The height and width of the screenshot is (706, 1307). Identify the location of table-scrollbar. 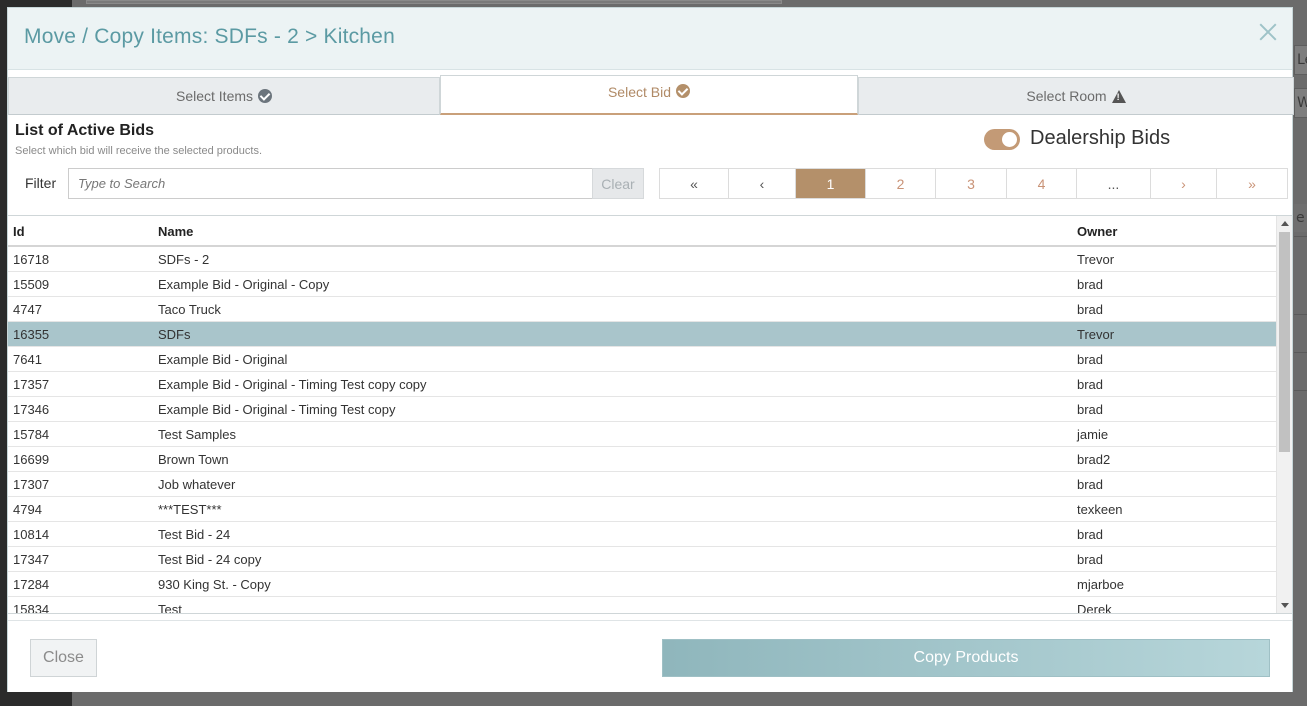
(1284, 414).